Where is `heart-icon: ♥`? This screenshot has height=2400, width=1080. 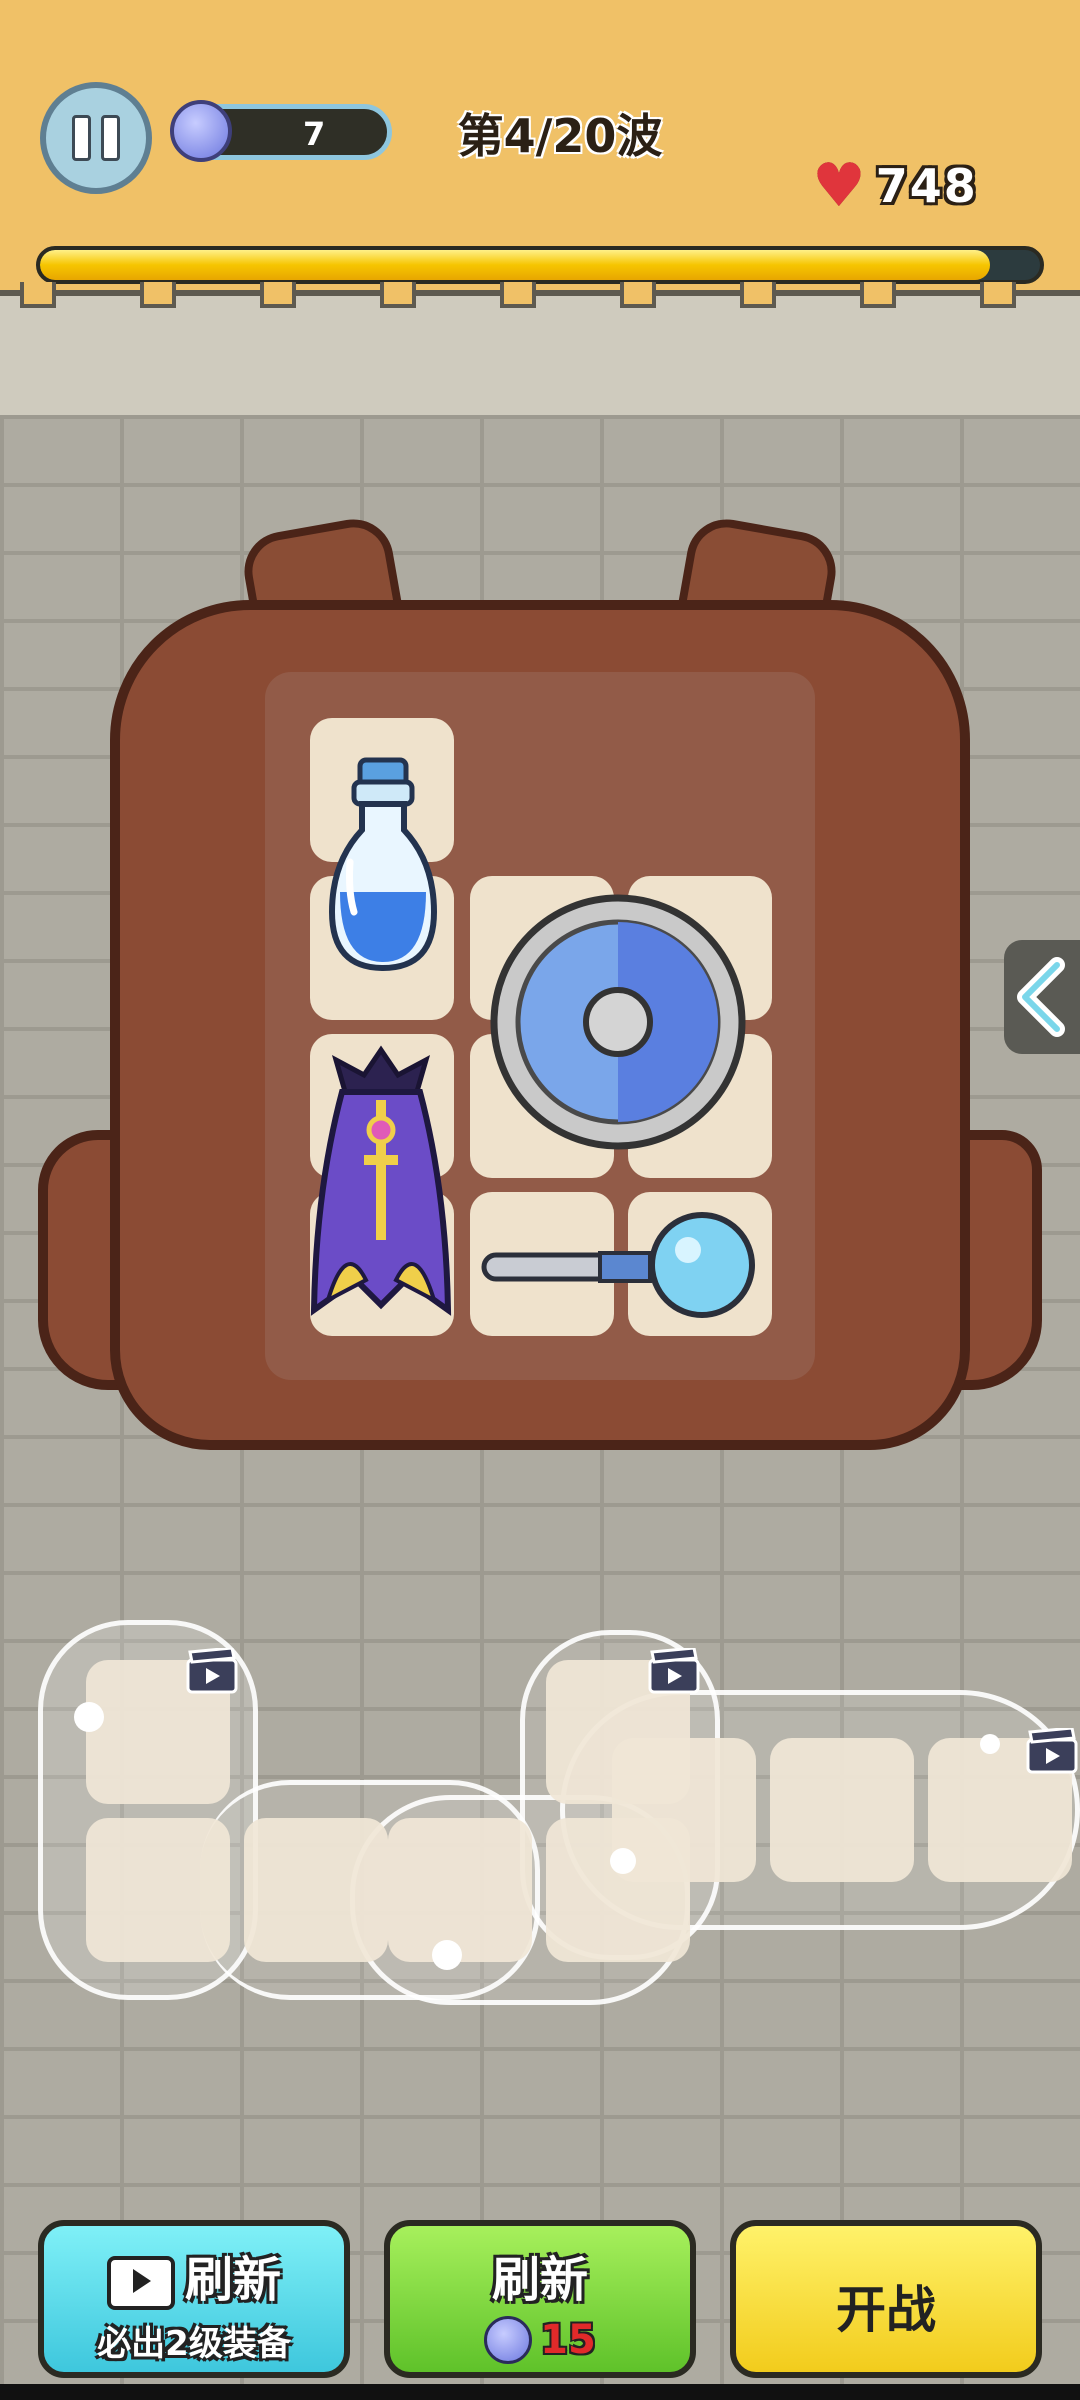
heart-icon: ♥ is located at coordinates (839, 186).